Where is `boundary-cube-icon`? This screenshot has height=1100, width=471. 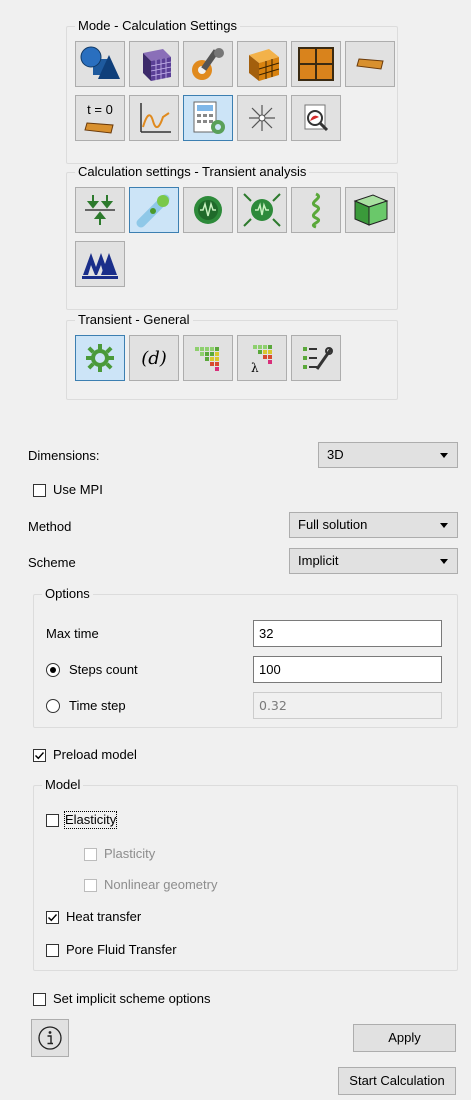 boundary-cube-icon is located at coordinates (264, 65).